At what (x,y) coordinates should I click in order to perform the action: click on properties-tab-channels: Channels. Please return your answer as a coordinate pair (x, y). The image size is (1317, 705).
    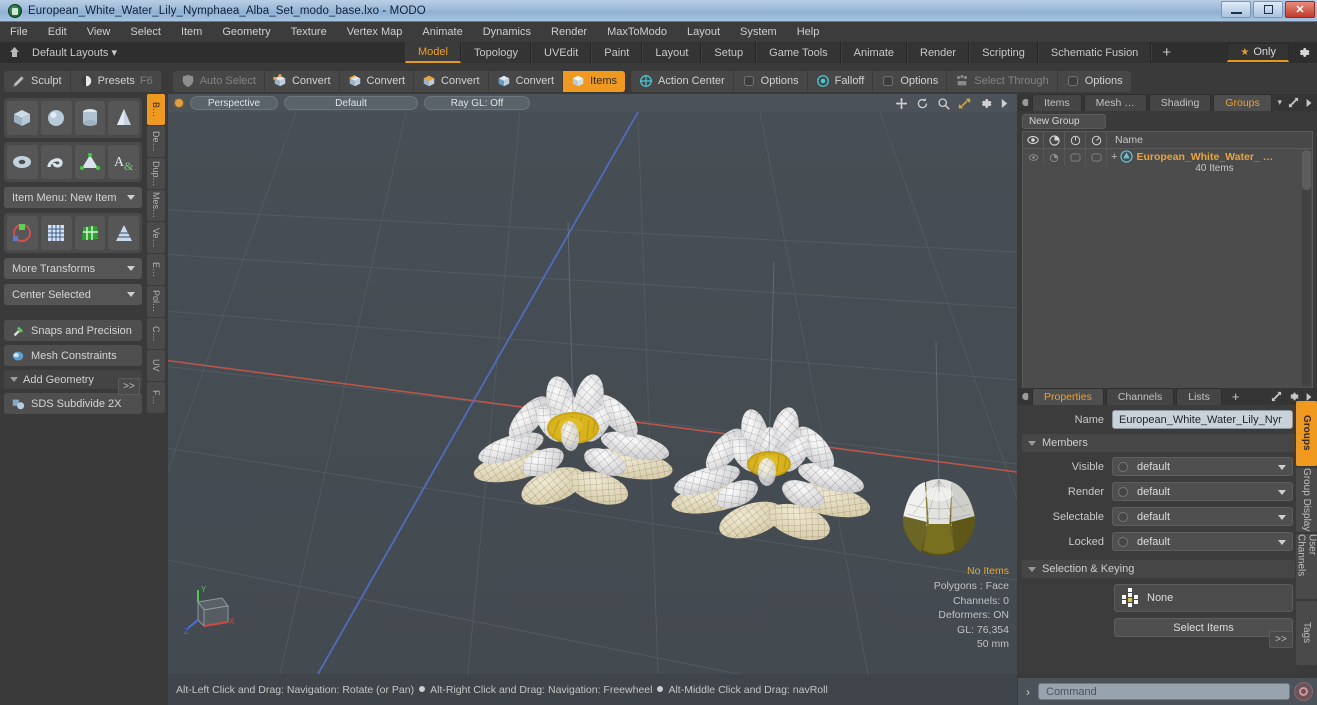
    Looking at the image, I should click on (1140, 396).